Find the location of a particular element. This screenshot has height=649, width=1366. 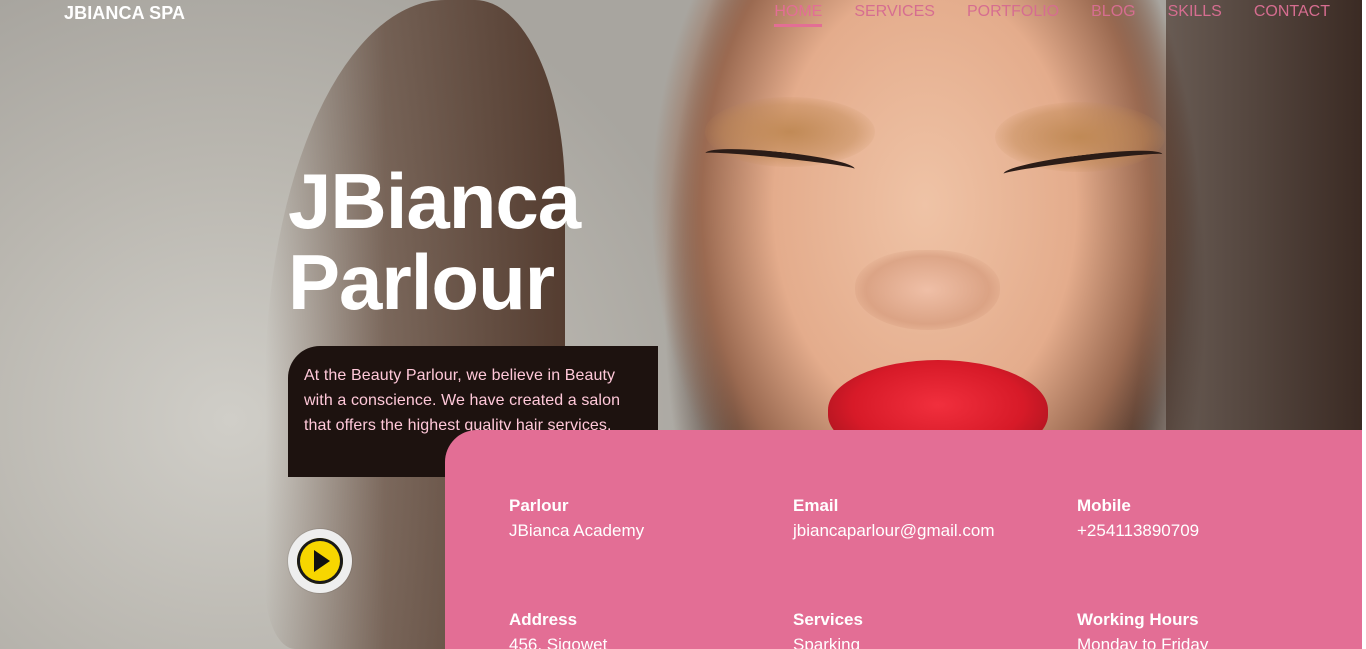

info-value: jbiancaparlour@gmail.com is located at coordinates (918, 530).